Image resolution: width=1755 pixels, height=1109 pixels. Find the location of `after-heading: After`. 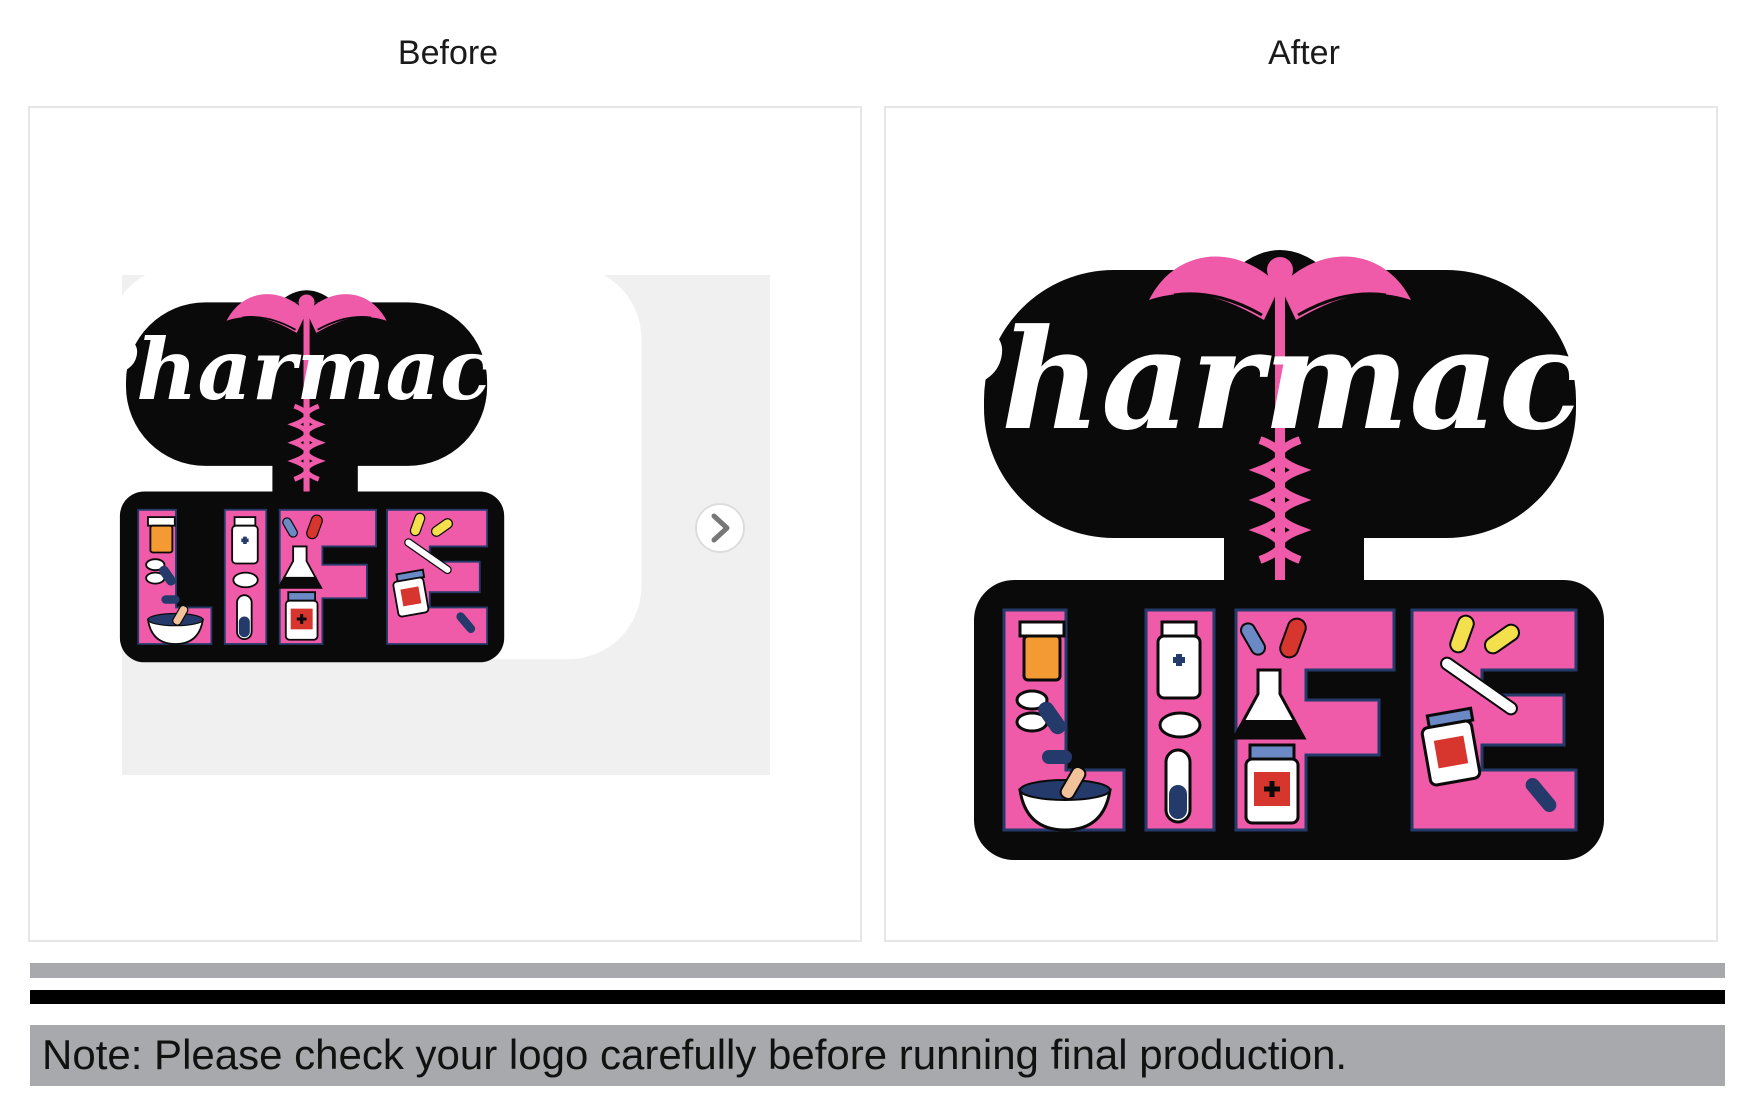

after-heading: After is located at coordinates (1304, 53).